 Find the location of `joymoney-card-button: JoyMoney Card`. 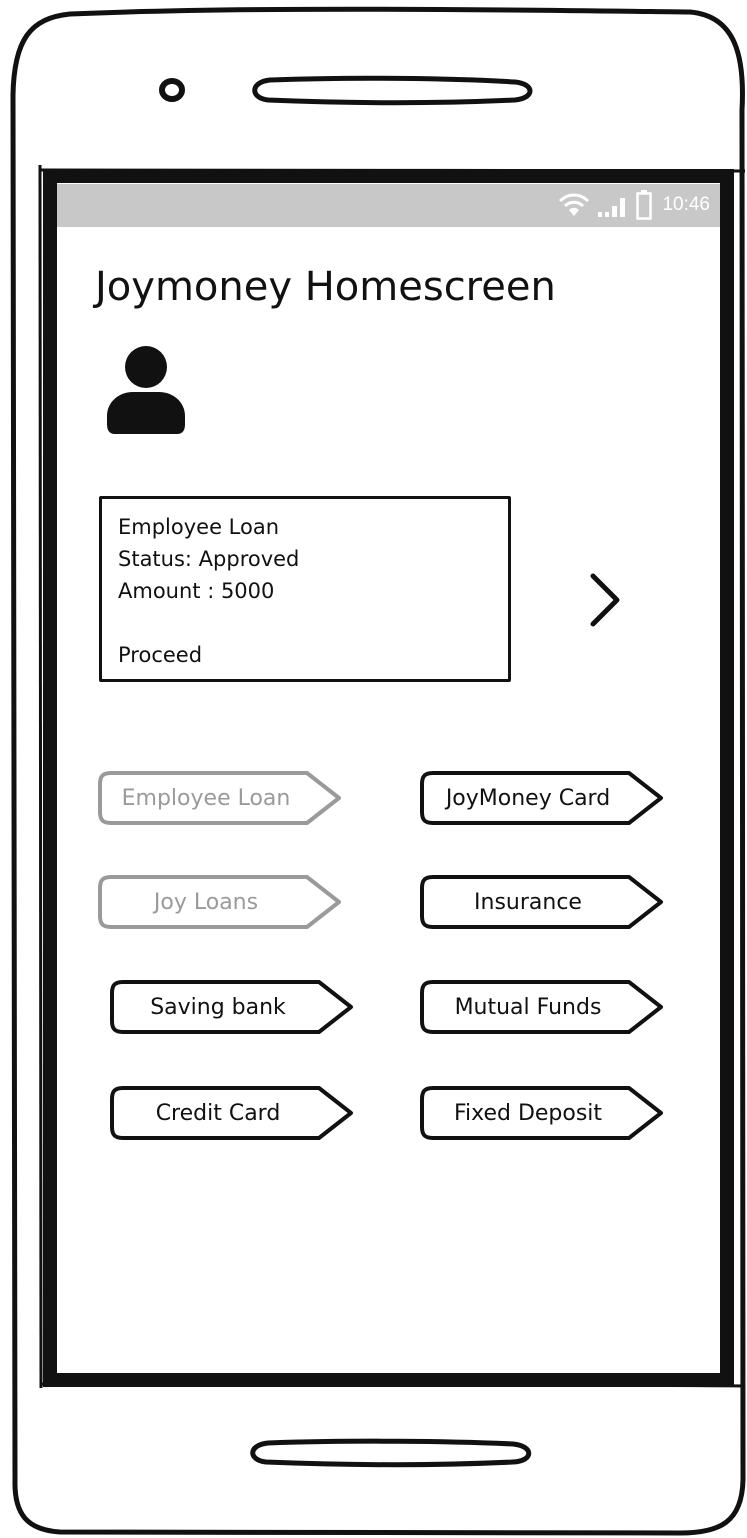

joymoney-card-button: JoyMoney Card is located at coordinates (543, 798).